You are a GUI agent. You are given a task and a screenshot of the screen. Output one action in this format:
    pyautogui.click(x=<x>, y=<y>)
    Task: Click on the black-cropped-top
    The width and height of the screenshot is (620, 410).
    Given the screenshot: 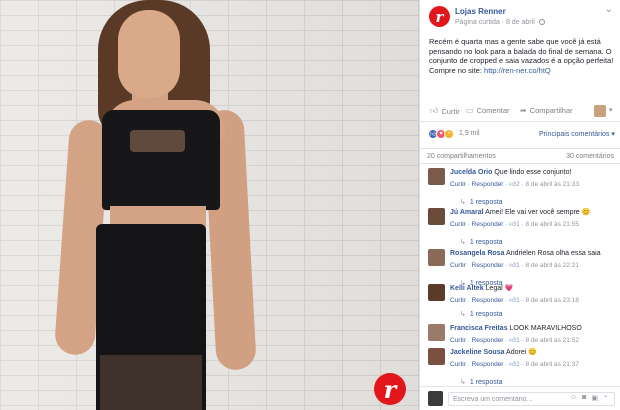 What is the action you would take?
    pyautogui.click(x=161, y=160)
    